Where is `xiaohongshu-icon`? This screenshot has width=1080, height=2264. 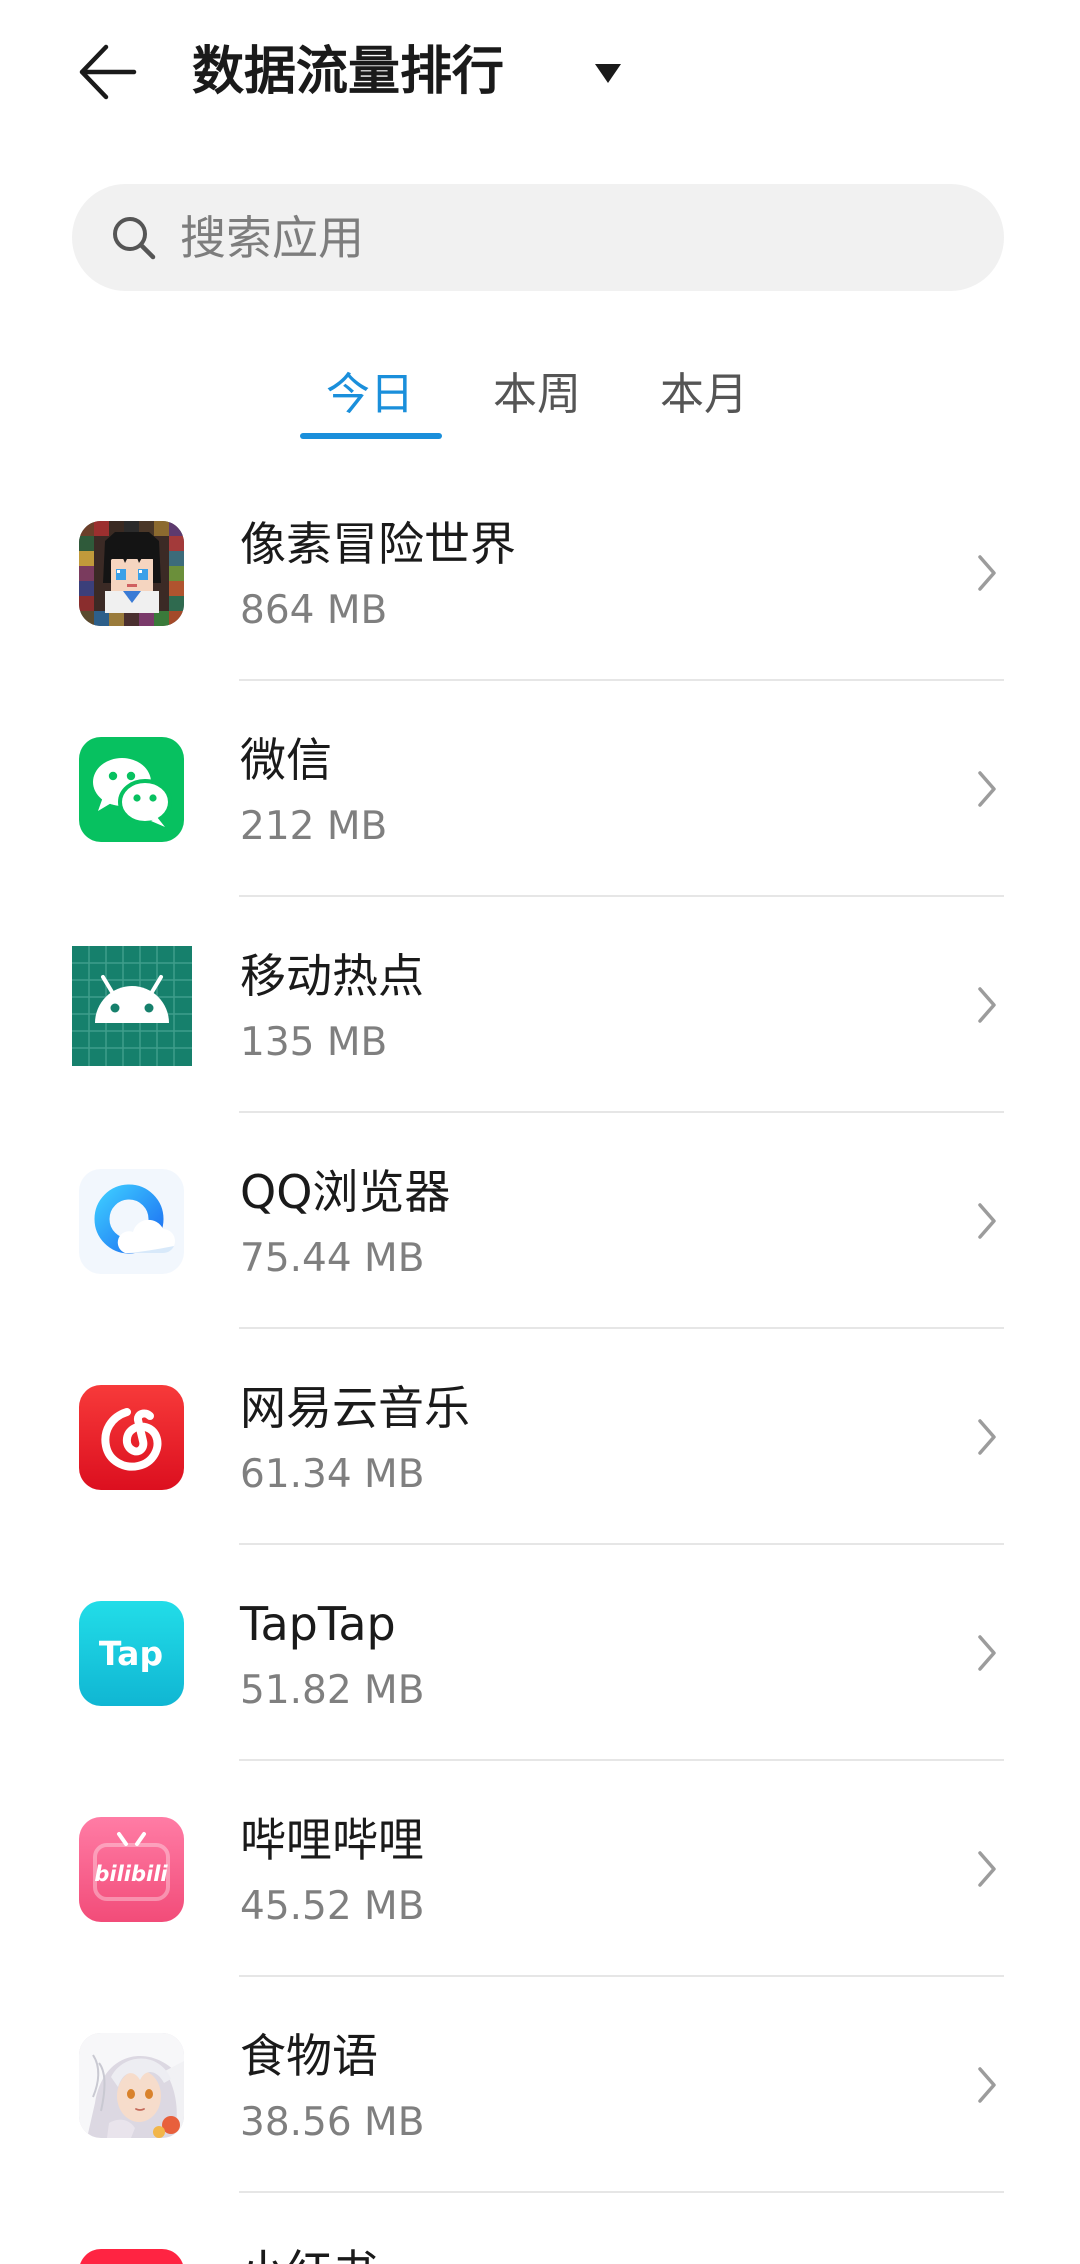 xiaohongshu-icon is located at coordinates (131, 2256).